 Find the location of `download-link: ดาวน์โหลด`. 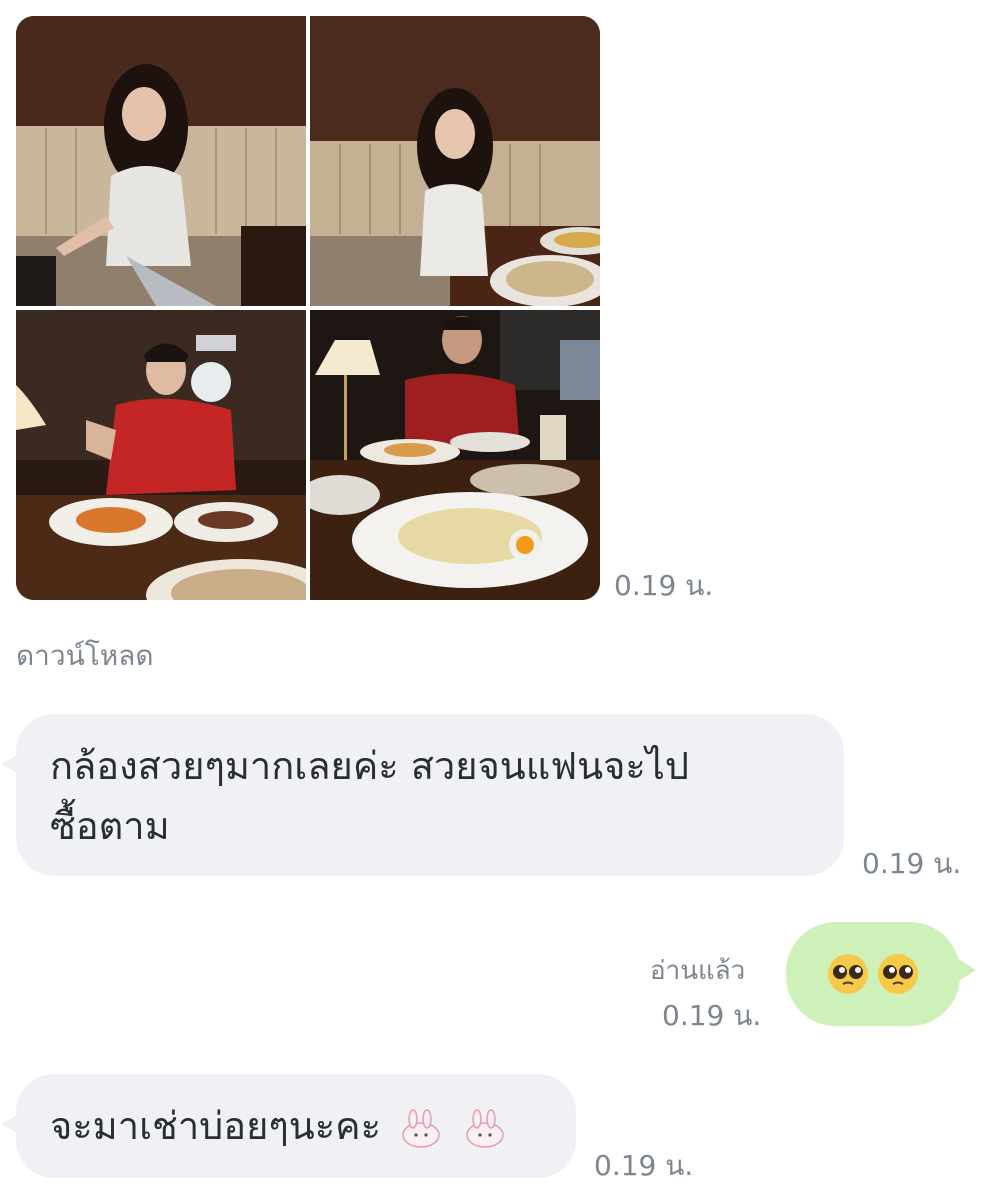

download-link: ดาวน์โหลด is located at coordinates (85, 656).